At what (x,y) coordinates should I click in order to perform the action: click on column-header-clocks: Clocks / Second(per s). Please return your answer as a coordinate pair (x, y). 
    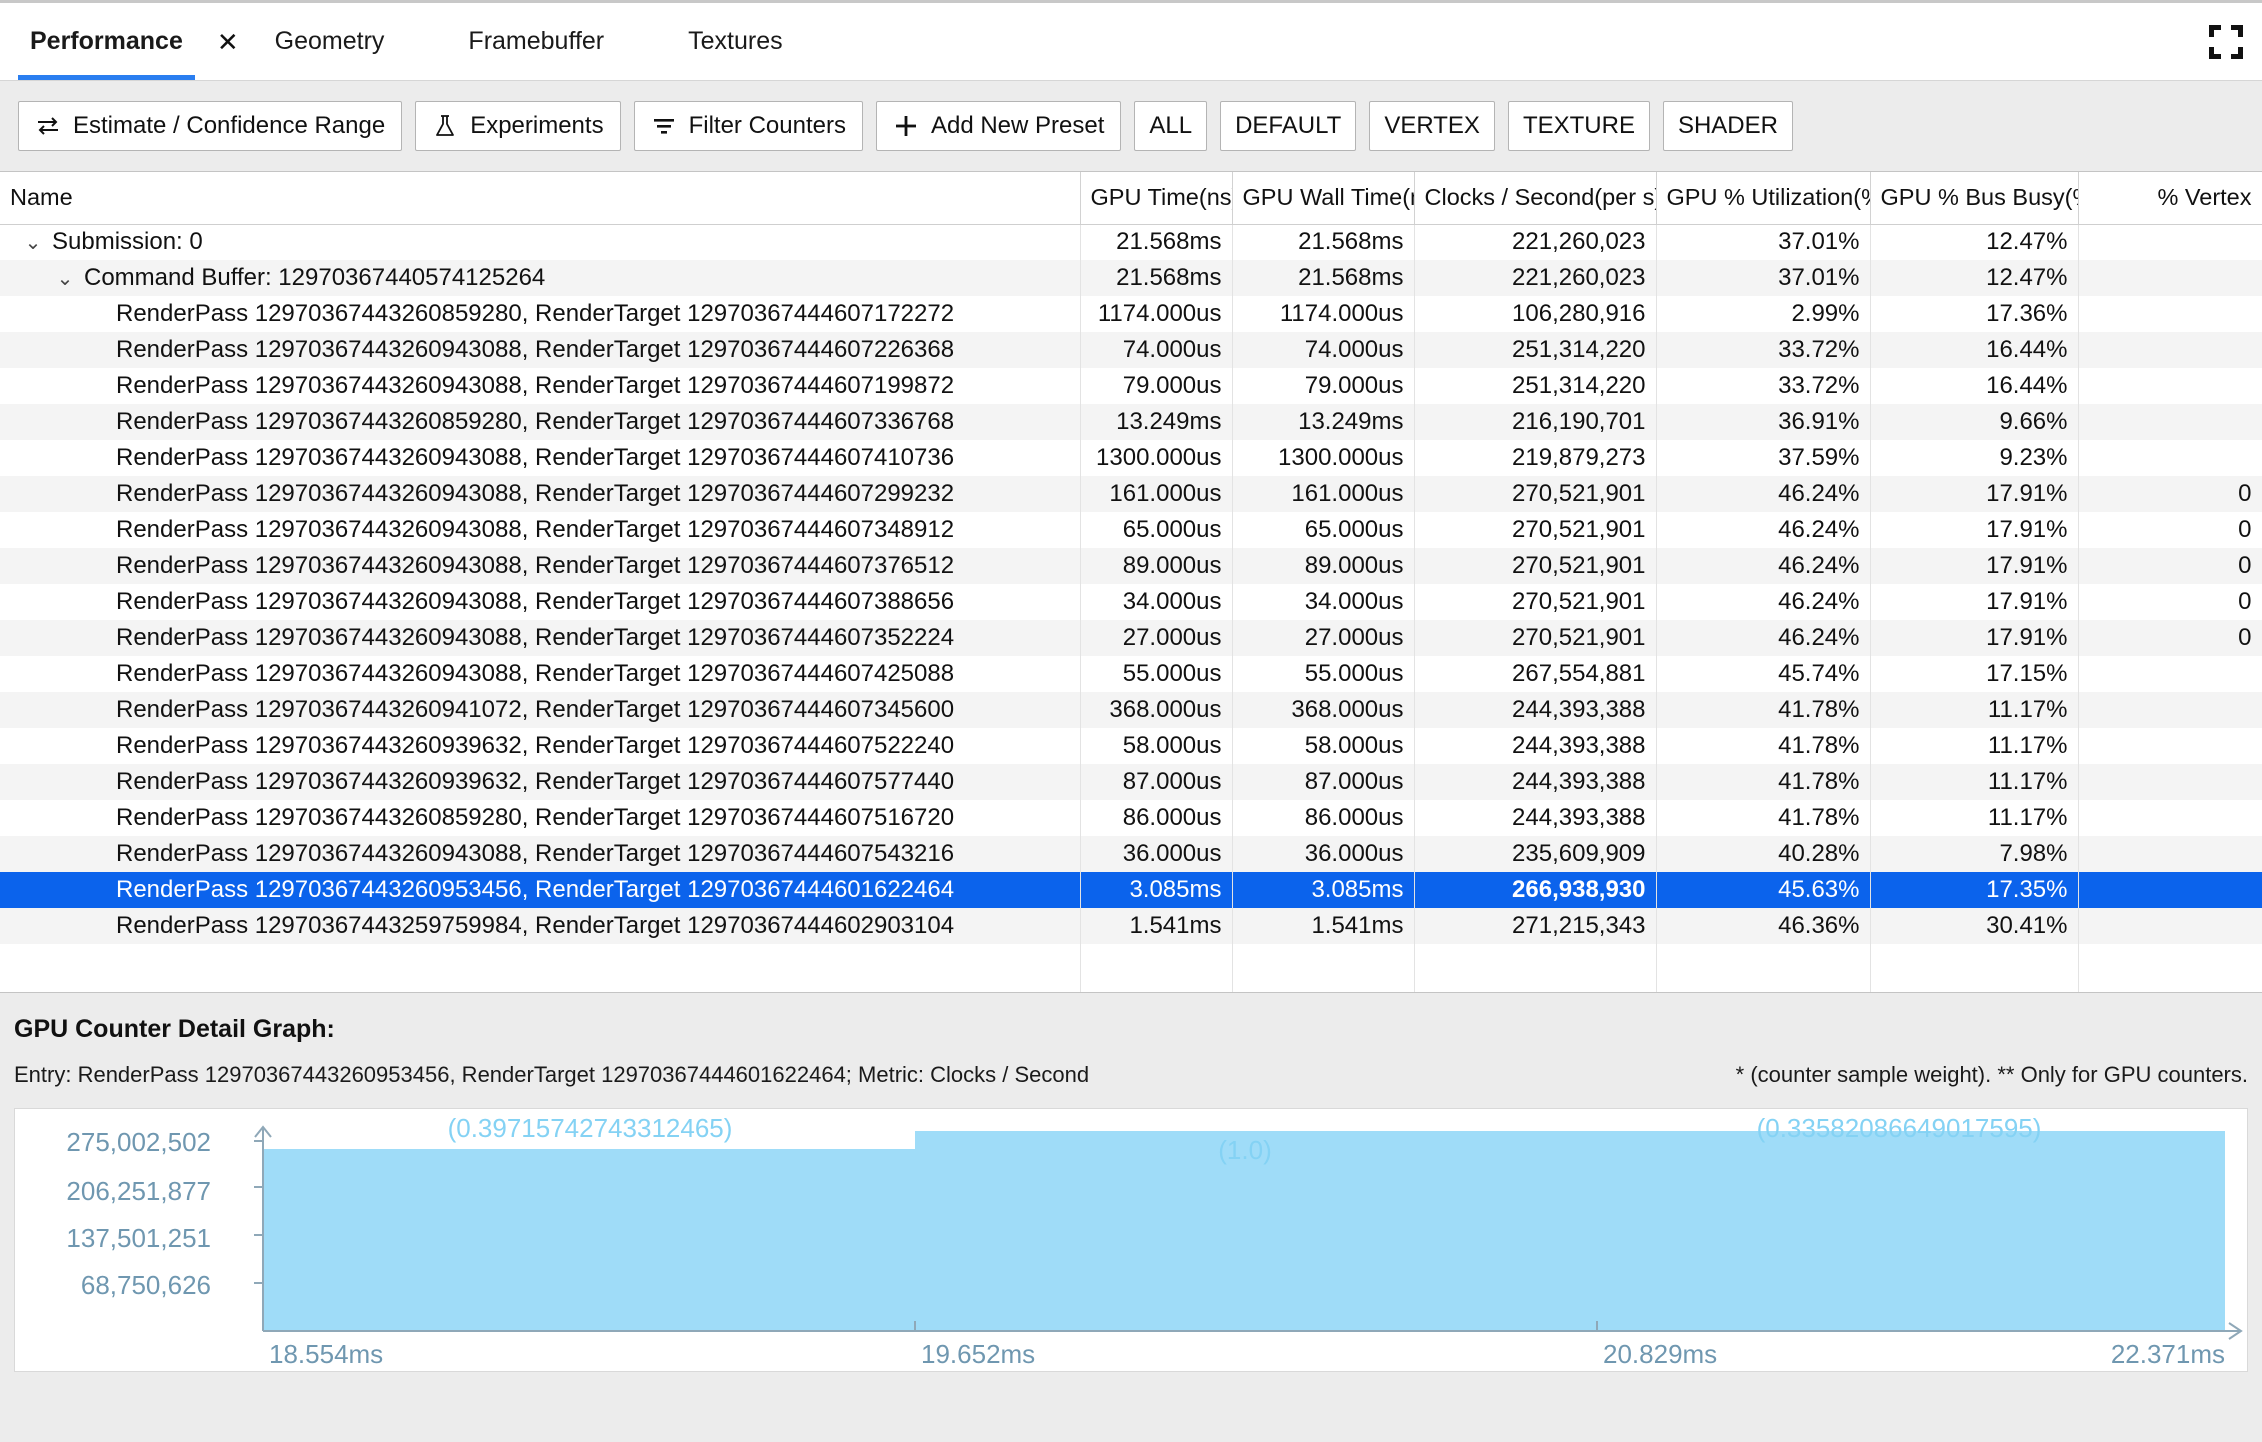
    Looking at the image, I should click on (1535, 198).